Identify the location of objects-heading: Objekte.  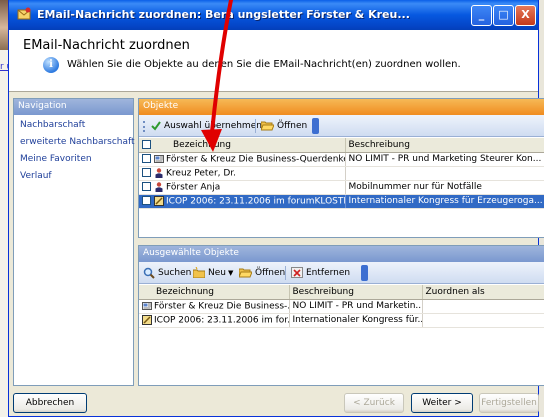
(341, 107).